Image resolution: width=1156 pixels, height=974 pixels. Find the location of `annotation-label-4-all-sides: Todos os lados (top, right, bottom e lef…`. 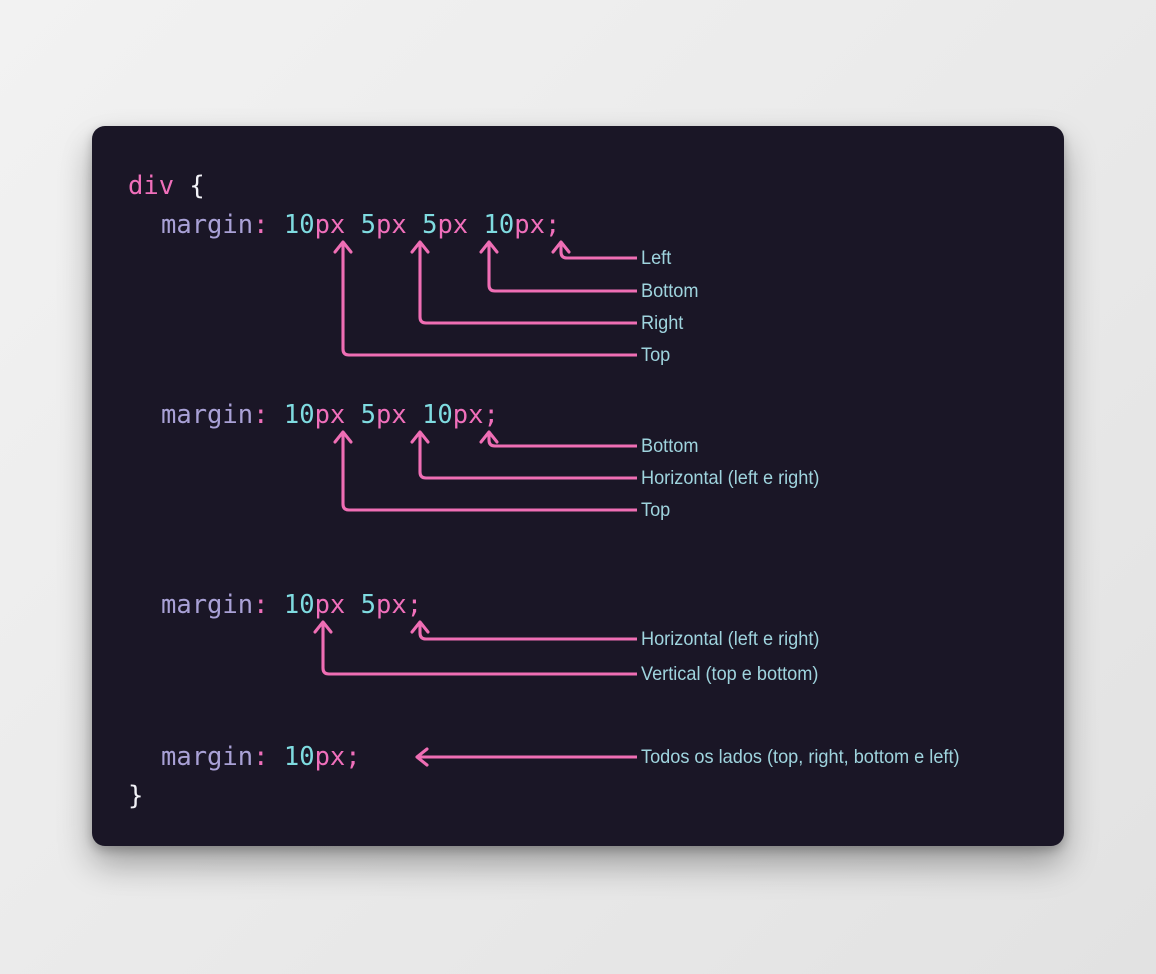

annotation-label-4-all-sides: Todos os lados (top, right, bottom e lef… is located at coordinates (800, 757).